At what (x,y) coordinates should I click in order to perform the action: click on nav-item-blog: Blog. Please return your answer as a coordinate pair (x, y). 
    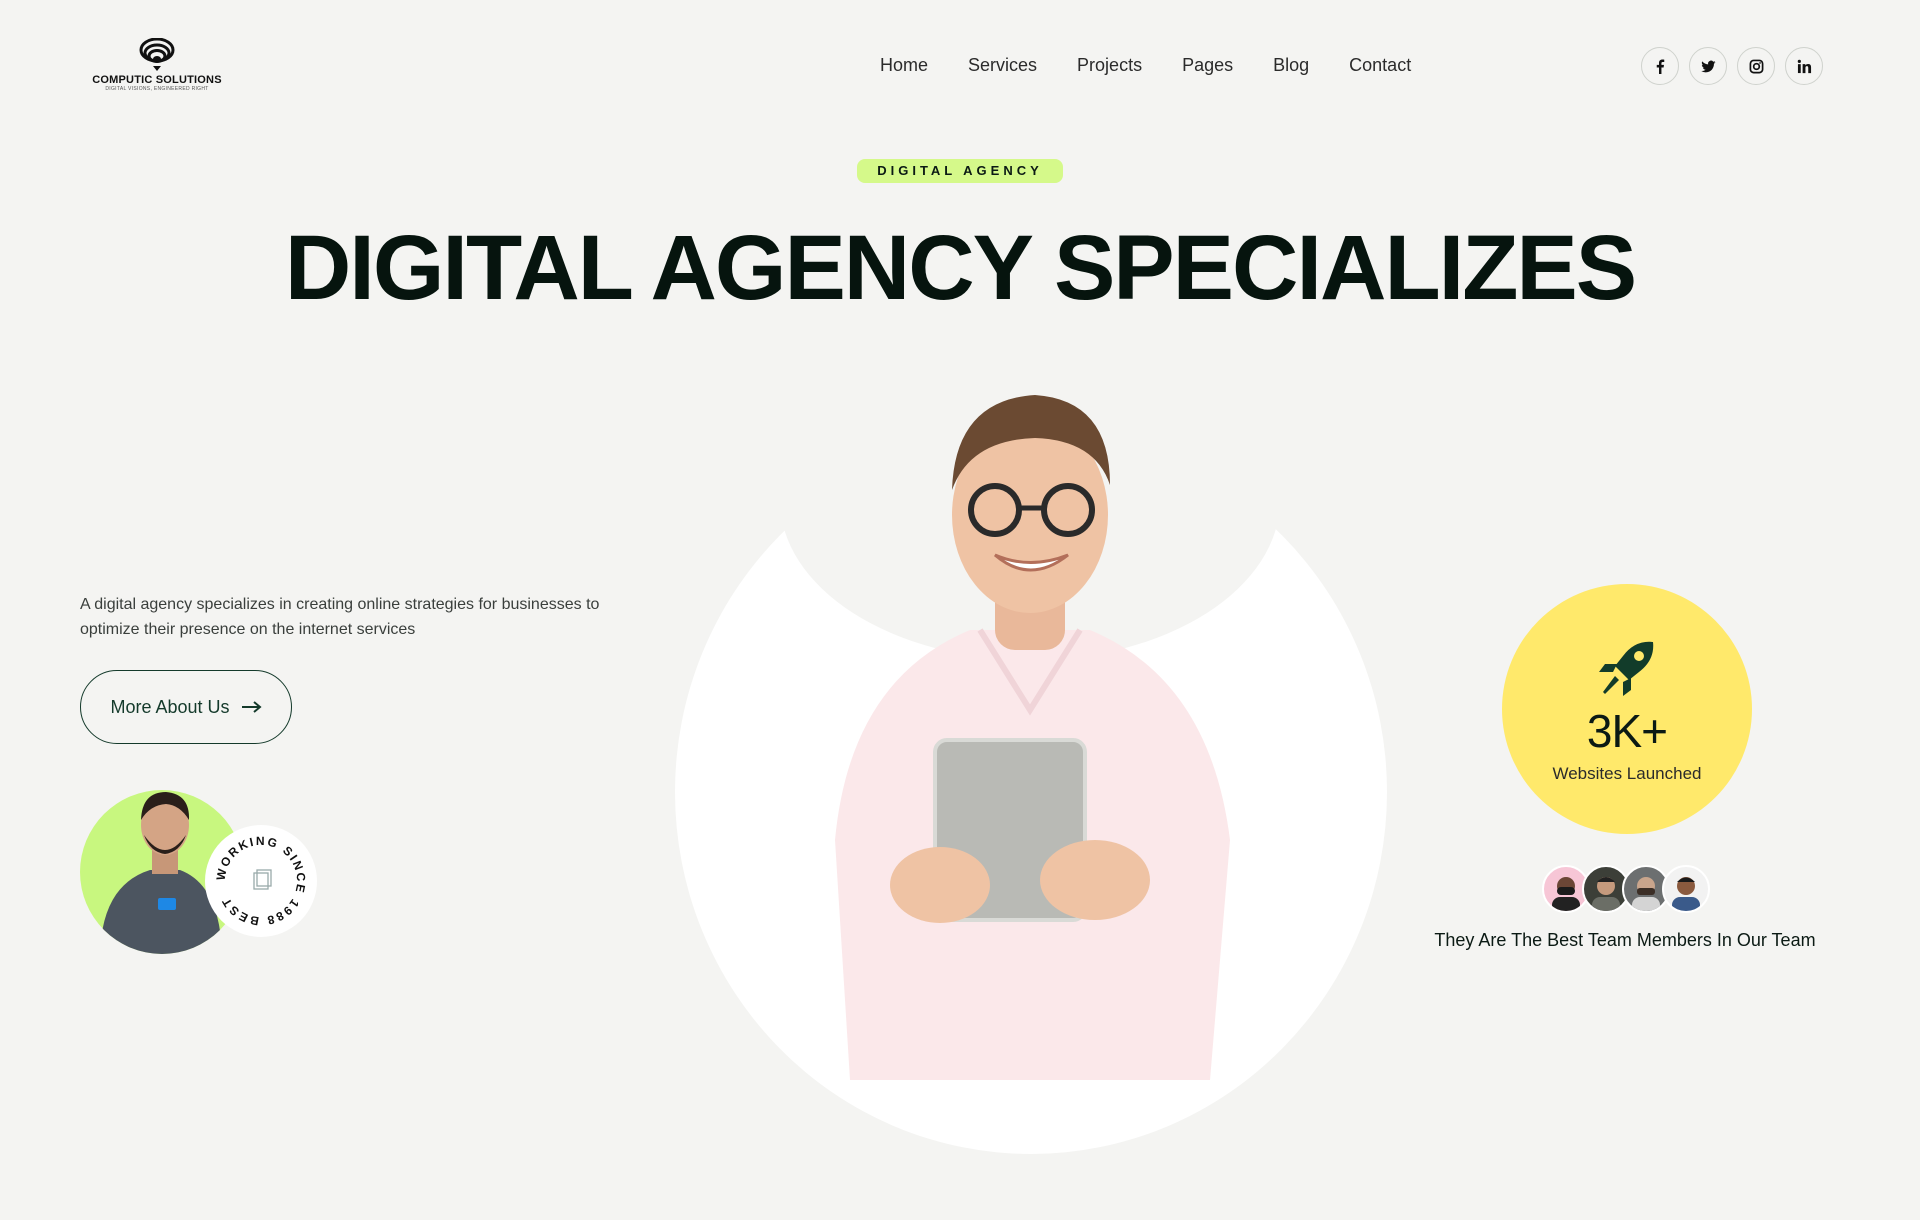
    Looking at the image, I should click on (1291, 65).